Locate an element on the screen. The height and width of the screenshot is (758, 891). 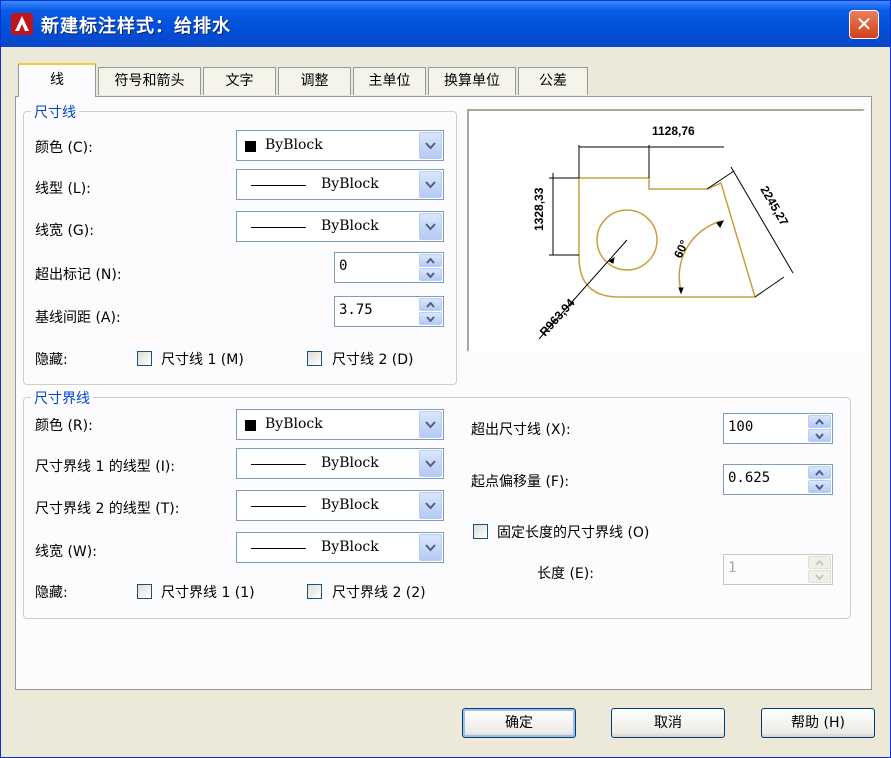
window-title: 新建标注样式：给排水 is located at coordinates (136, 26).